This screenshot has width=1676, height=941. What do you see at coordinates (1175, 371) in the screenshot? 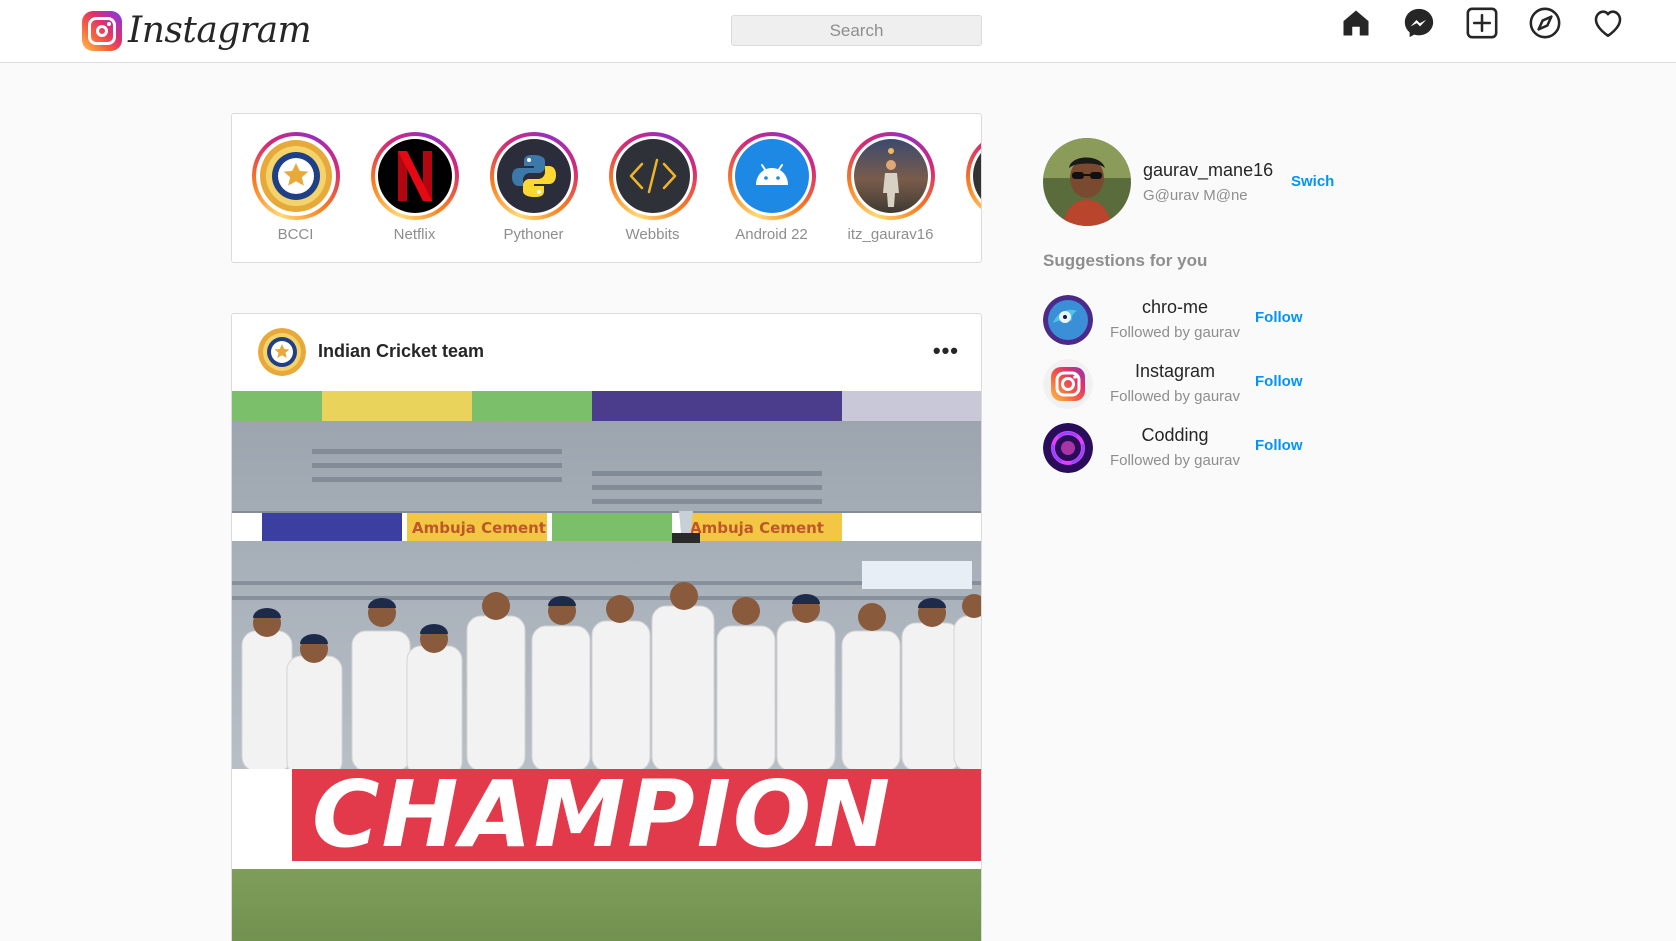
I see `suggestion-name: Instagram` at bounding box center [1175, 371].